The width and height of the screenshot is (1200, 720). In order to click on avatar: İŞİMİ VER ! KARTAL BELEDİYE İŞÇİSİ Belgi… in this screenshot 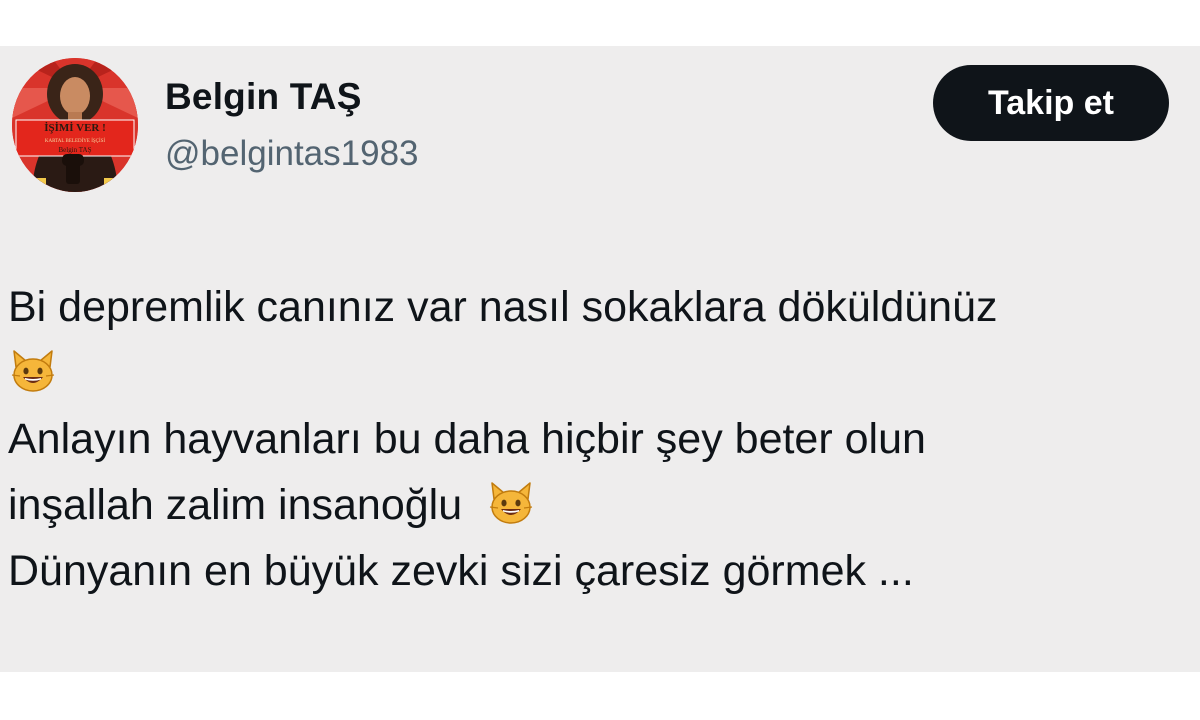, I will do `click(75, 125)`.